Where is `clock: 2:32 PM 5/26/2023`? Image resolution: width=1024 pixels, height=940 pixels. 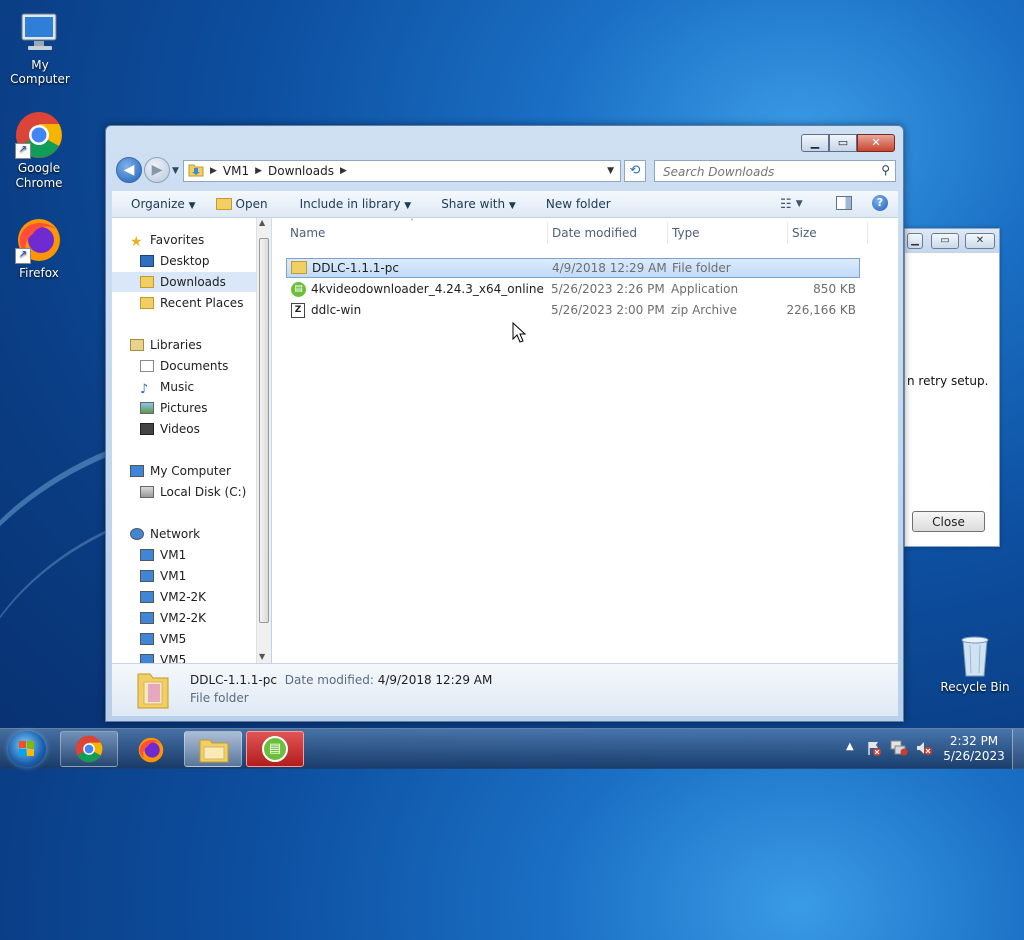 clock: 2:32 PM 5/26/2023 is located at coordinates (974, 754).